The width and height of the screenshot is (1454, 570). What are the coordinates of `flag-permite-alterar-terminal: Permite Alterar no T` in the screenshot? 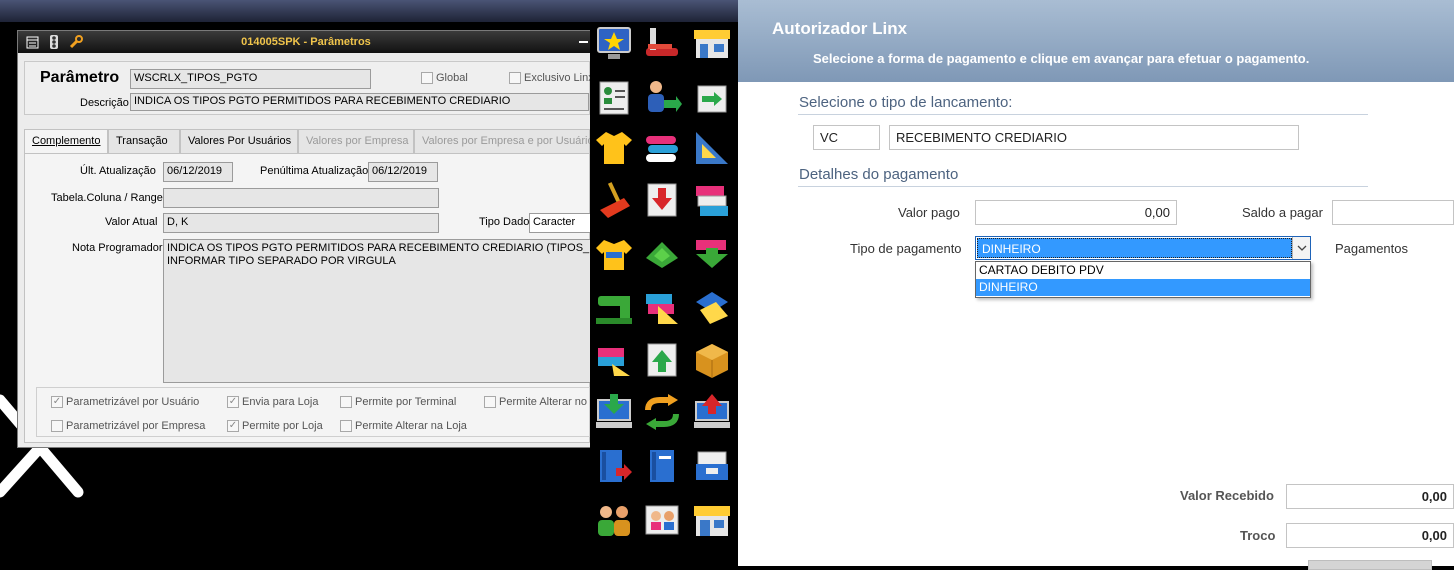 It's located at (540, 402).